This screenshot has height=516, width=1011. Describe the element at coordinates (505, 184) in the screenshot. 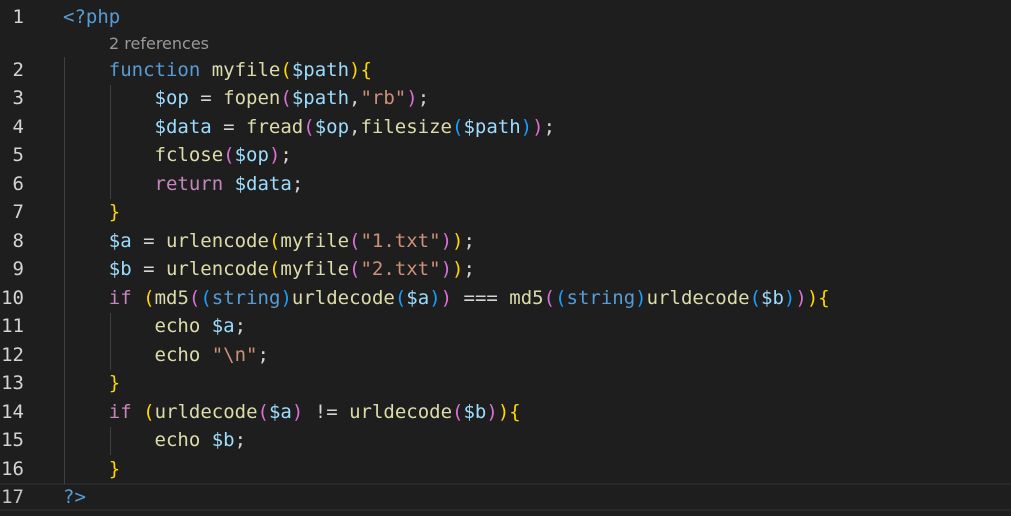

I see `code-line: 6 return $data;` at that location.